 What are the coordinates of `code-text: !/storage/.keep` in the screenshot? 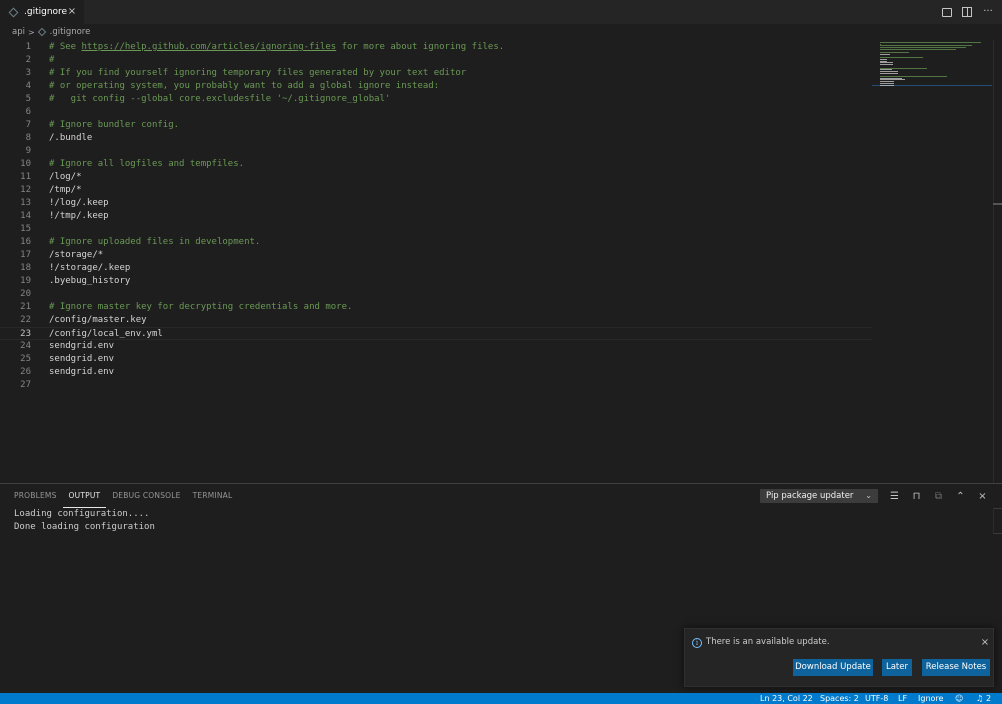 It's located at (89, 268).